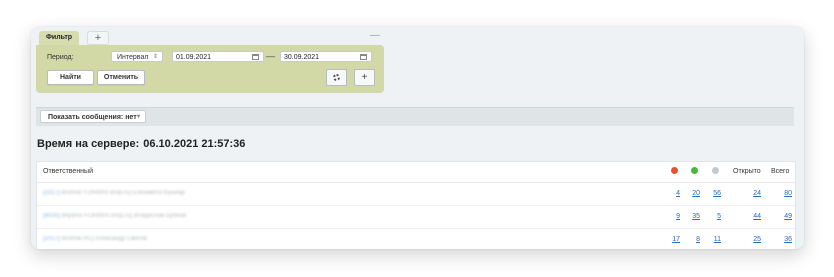 The image size is (834, 277). I want to click on count-green-link: 8, so click(691, 239).